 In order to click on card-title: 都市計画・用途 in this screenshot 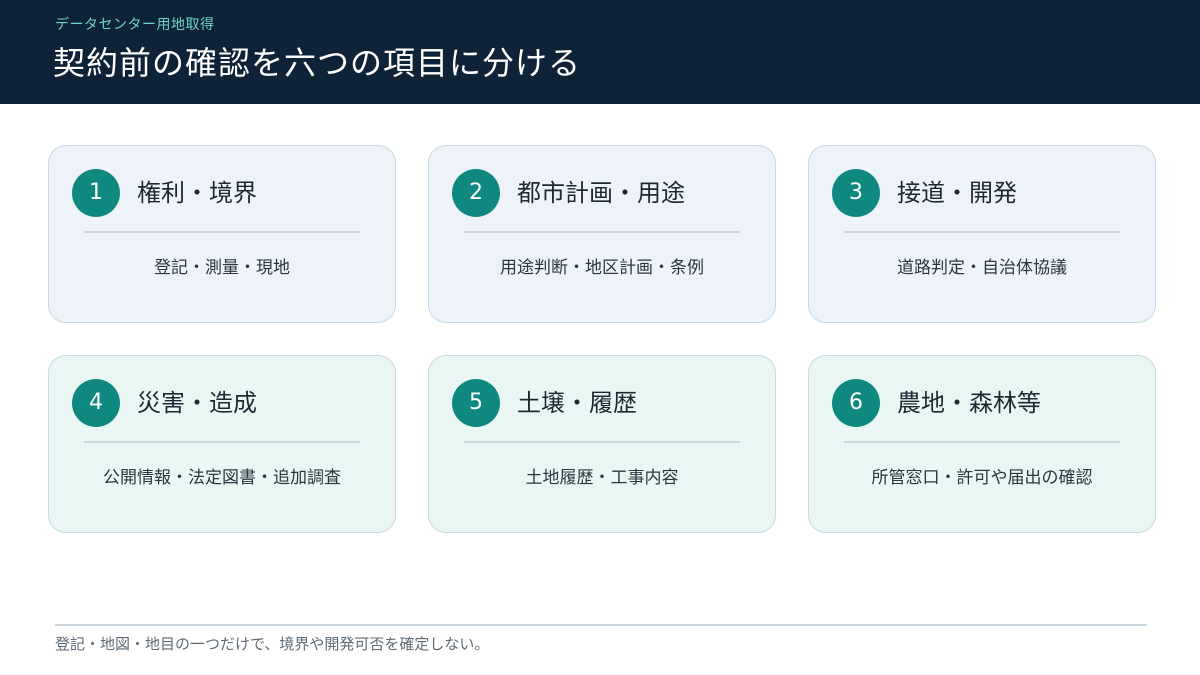, I will do `click(601, 193)`.